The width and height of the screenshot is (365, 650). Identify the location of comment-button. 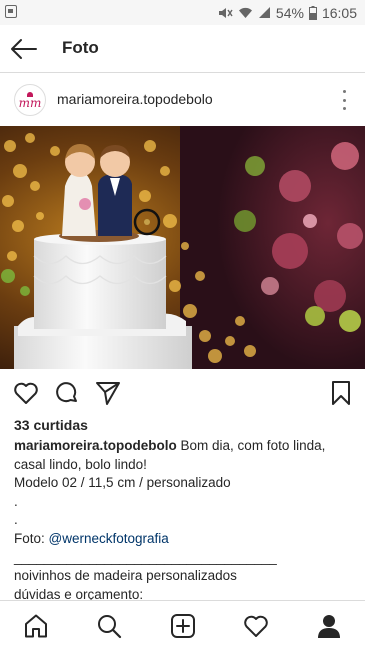
(67, 393).